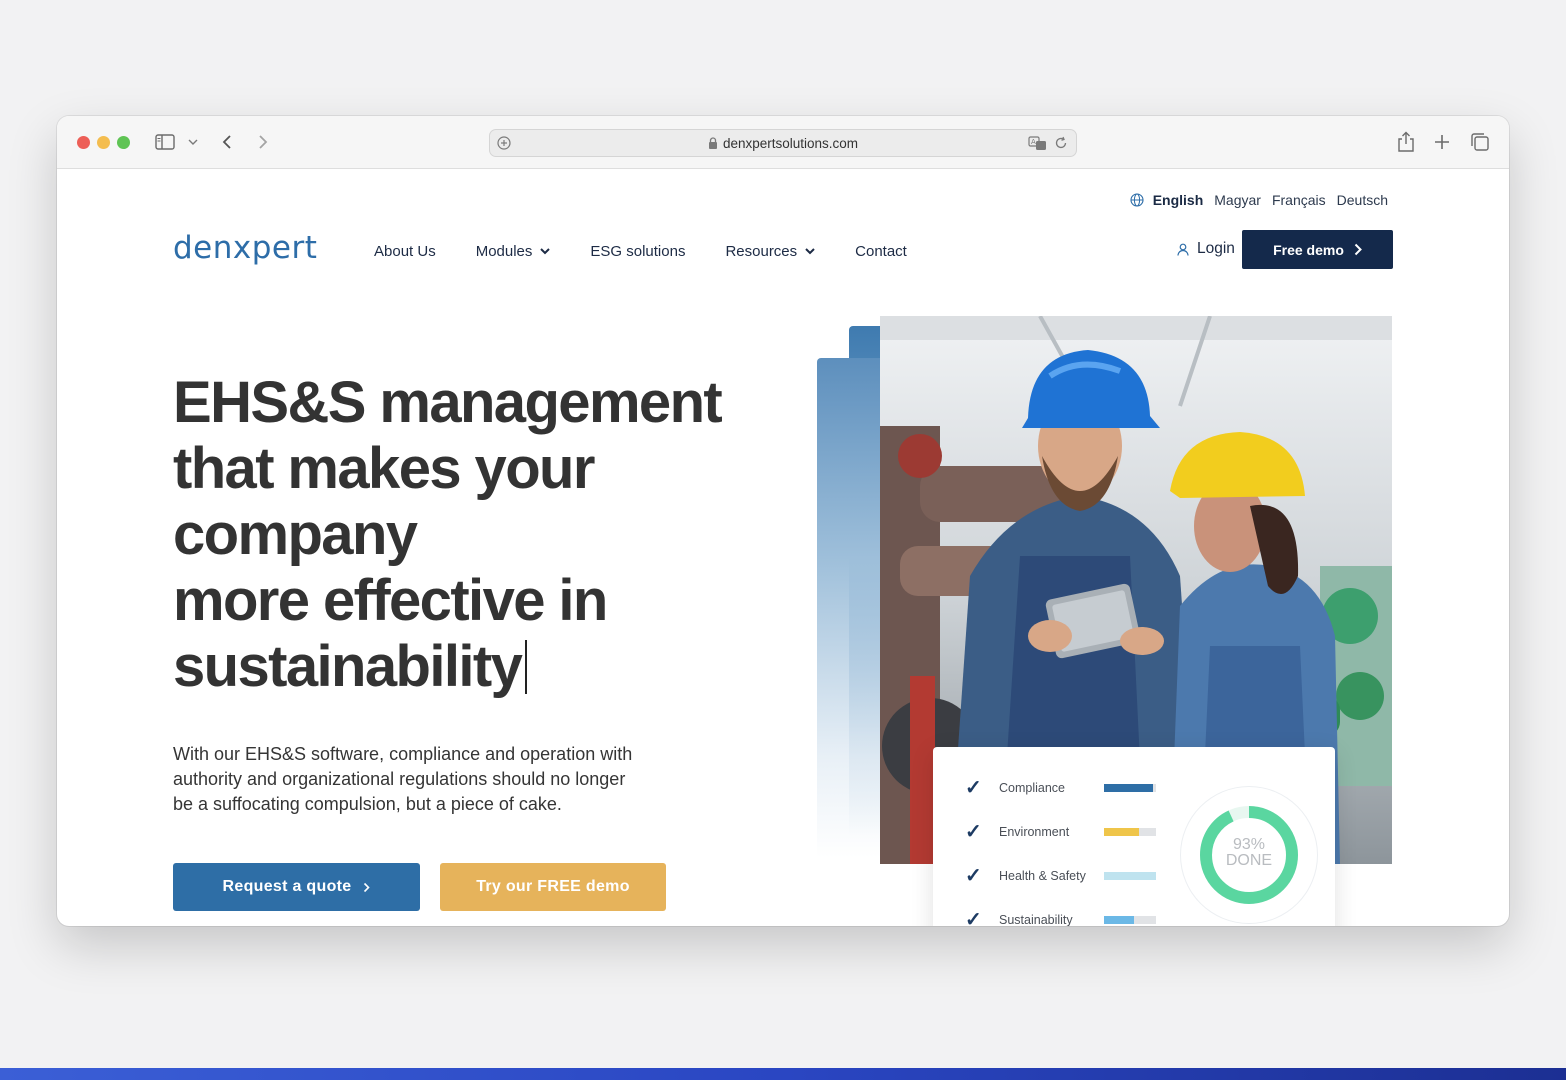 This screenshot has width=1566, height=1080. I want to click on dashboard-row-sustainability: ✓ Sustainability, so click(1060, 916).